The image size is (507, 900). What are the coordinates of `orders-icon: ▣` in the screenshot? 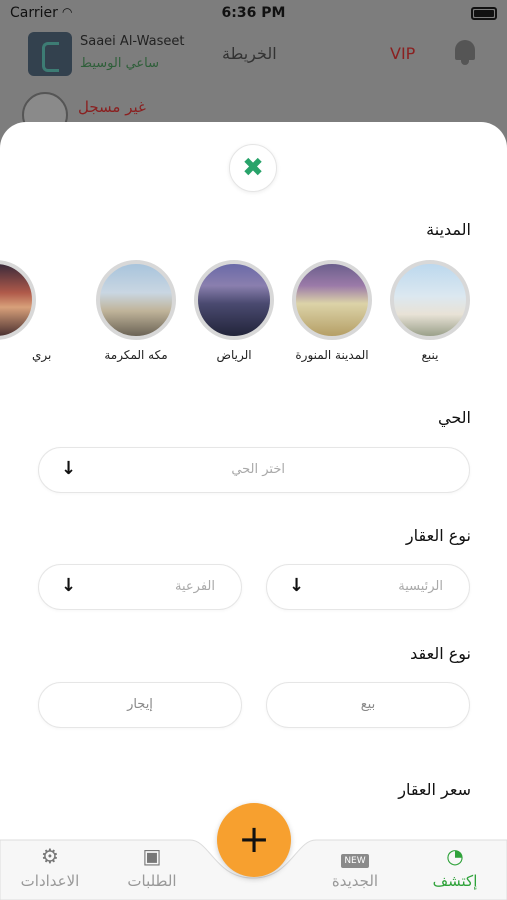 It's located at (152, 856).